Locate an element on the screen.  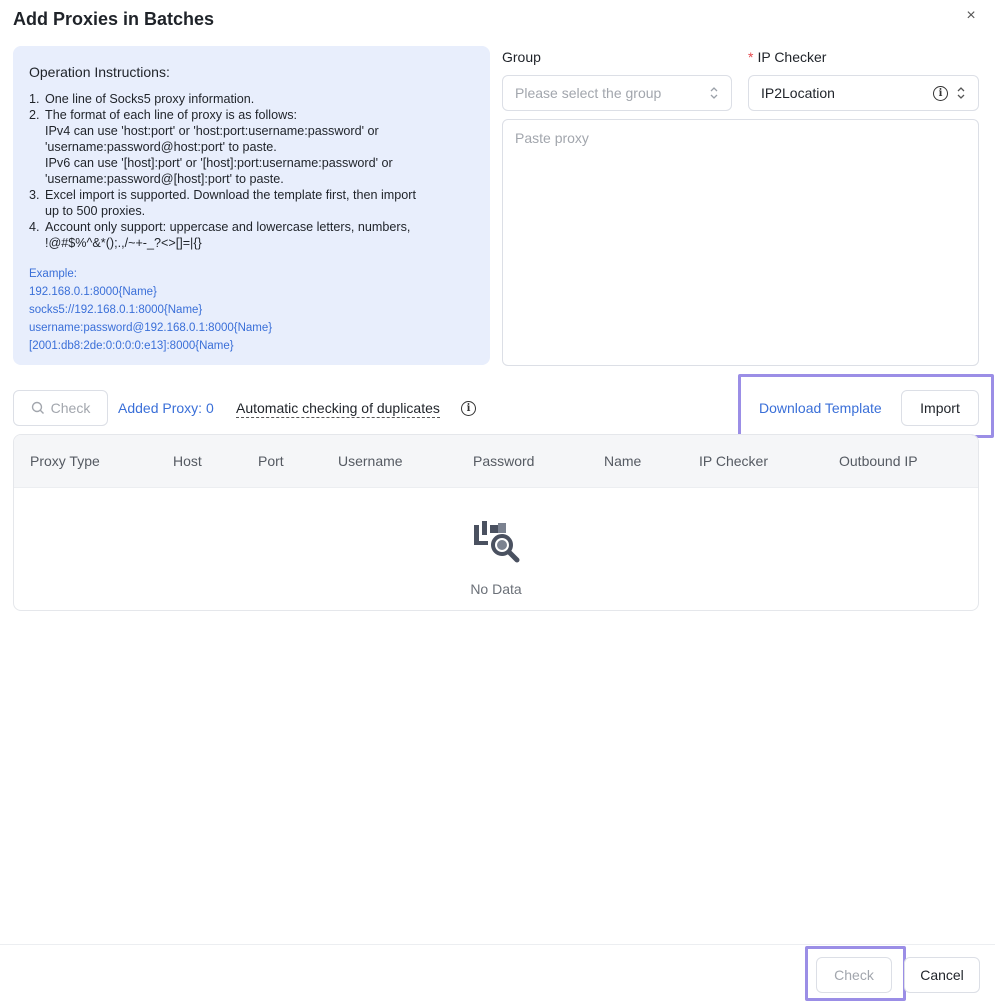
column-header: Outbound IP is located at coordinates (878, 461).